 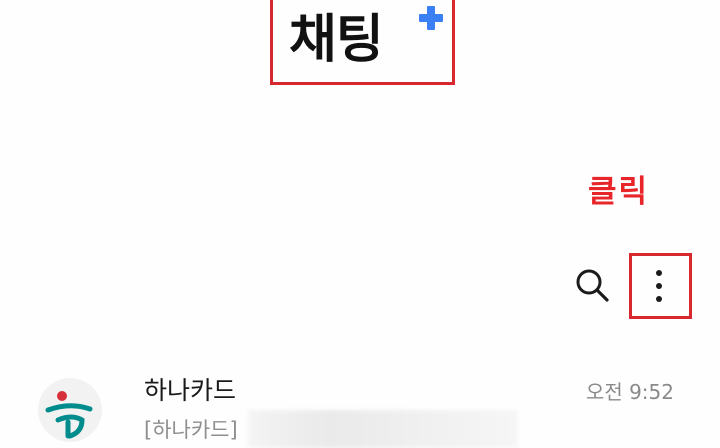 What do you see at coordinates (69, 415) in the screenshot?
I see `hana-logo-icon` at bounding box center [69, 415].